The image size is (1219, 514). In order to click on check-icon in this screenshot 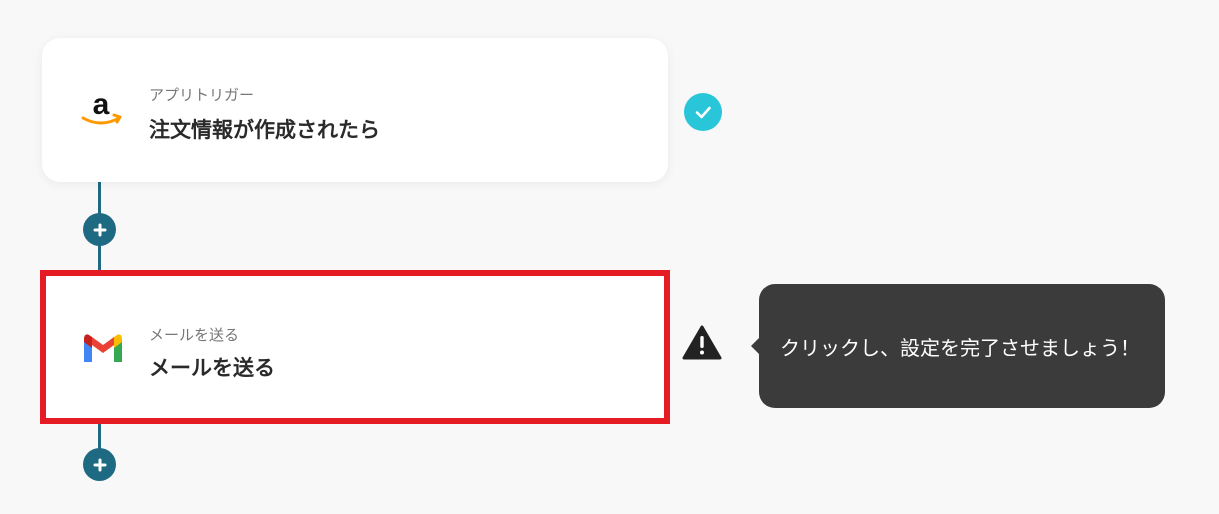, I will do `click(703, 112)`.